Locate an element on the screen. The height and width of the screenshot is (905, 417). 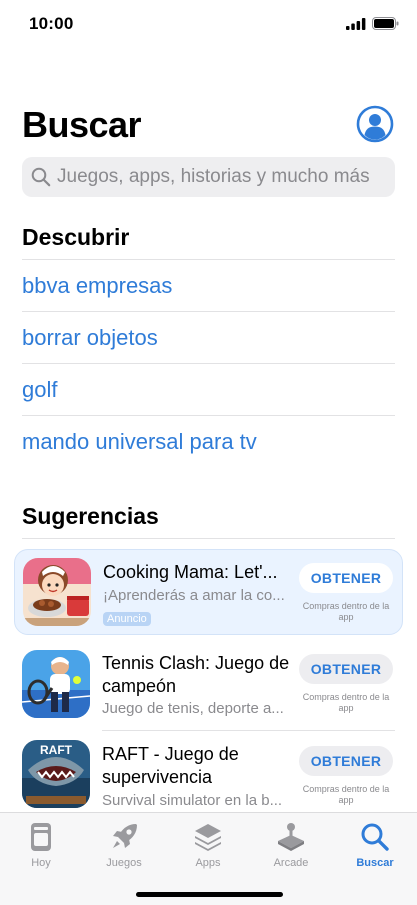
search-bar is located at coordinates (208, 177).